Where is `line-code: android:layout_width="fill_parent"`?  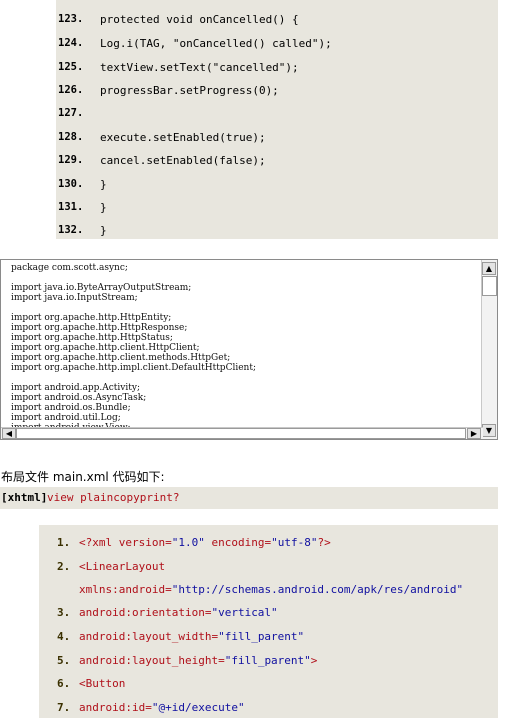 line-code: android:layout_width="fill_parent" is located at coordinates (191, 636).